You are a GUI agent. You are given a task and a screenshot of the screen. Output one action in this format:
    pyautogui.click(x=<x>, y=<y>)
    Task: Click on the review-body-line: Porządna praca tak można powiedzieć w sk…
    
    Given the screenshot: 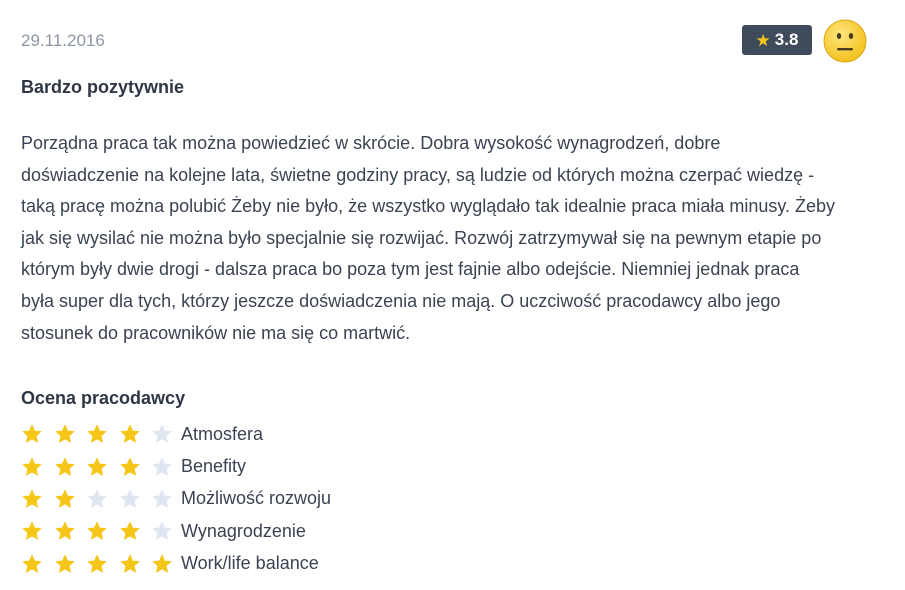 What is the action you would take?
    pyautogui.click(x=371, y=143)
    